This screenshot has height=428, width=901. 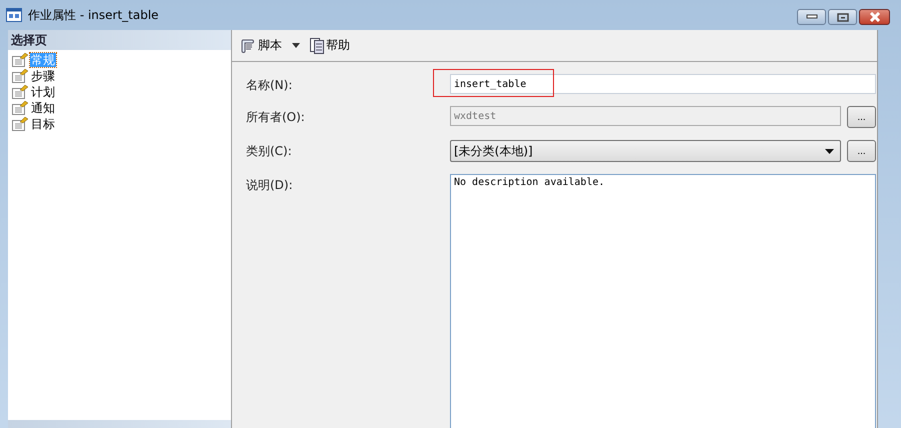 I want to click on sidebar-header: 选择页, so click(x=119, y=40).